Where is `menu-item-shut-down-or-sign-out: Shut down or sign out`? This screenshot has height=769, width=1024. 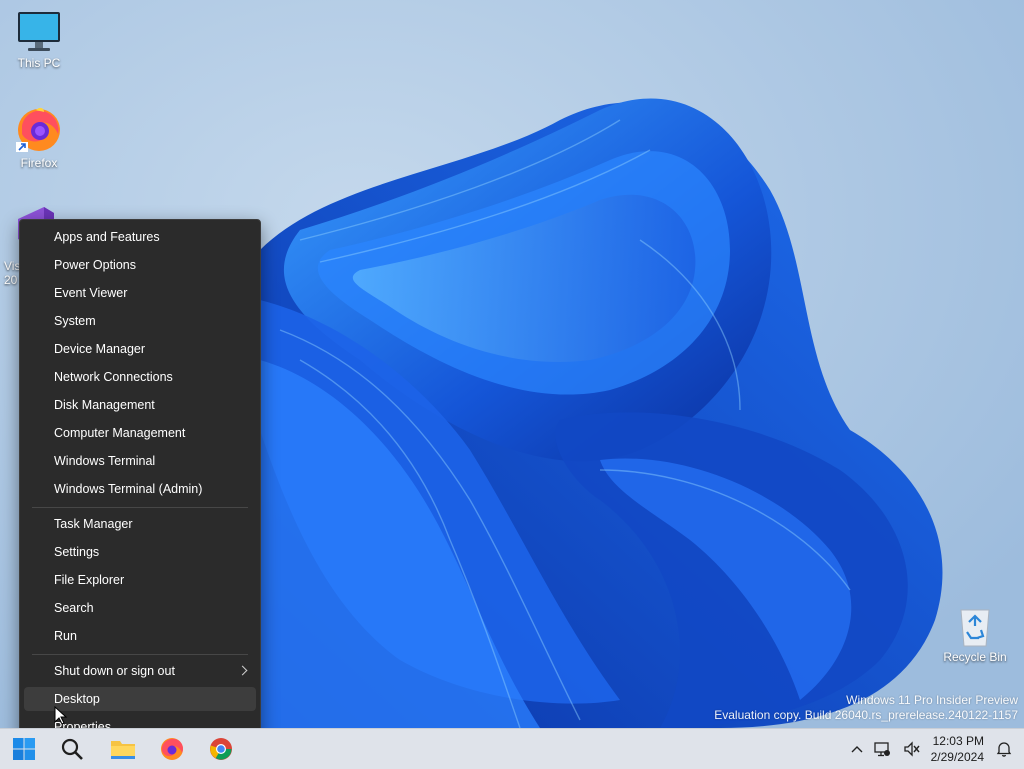
menu-item-shut-down-or-sign-out: Shut down or sign out is located at coordinates (140, 671).